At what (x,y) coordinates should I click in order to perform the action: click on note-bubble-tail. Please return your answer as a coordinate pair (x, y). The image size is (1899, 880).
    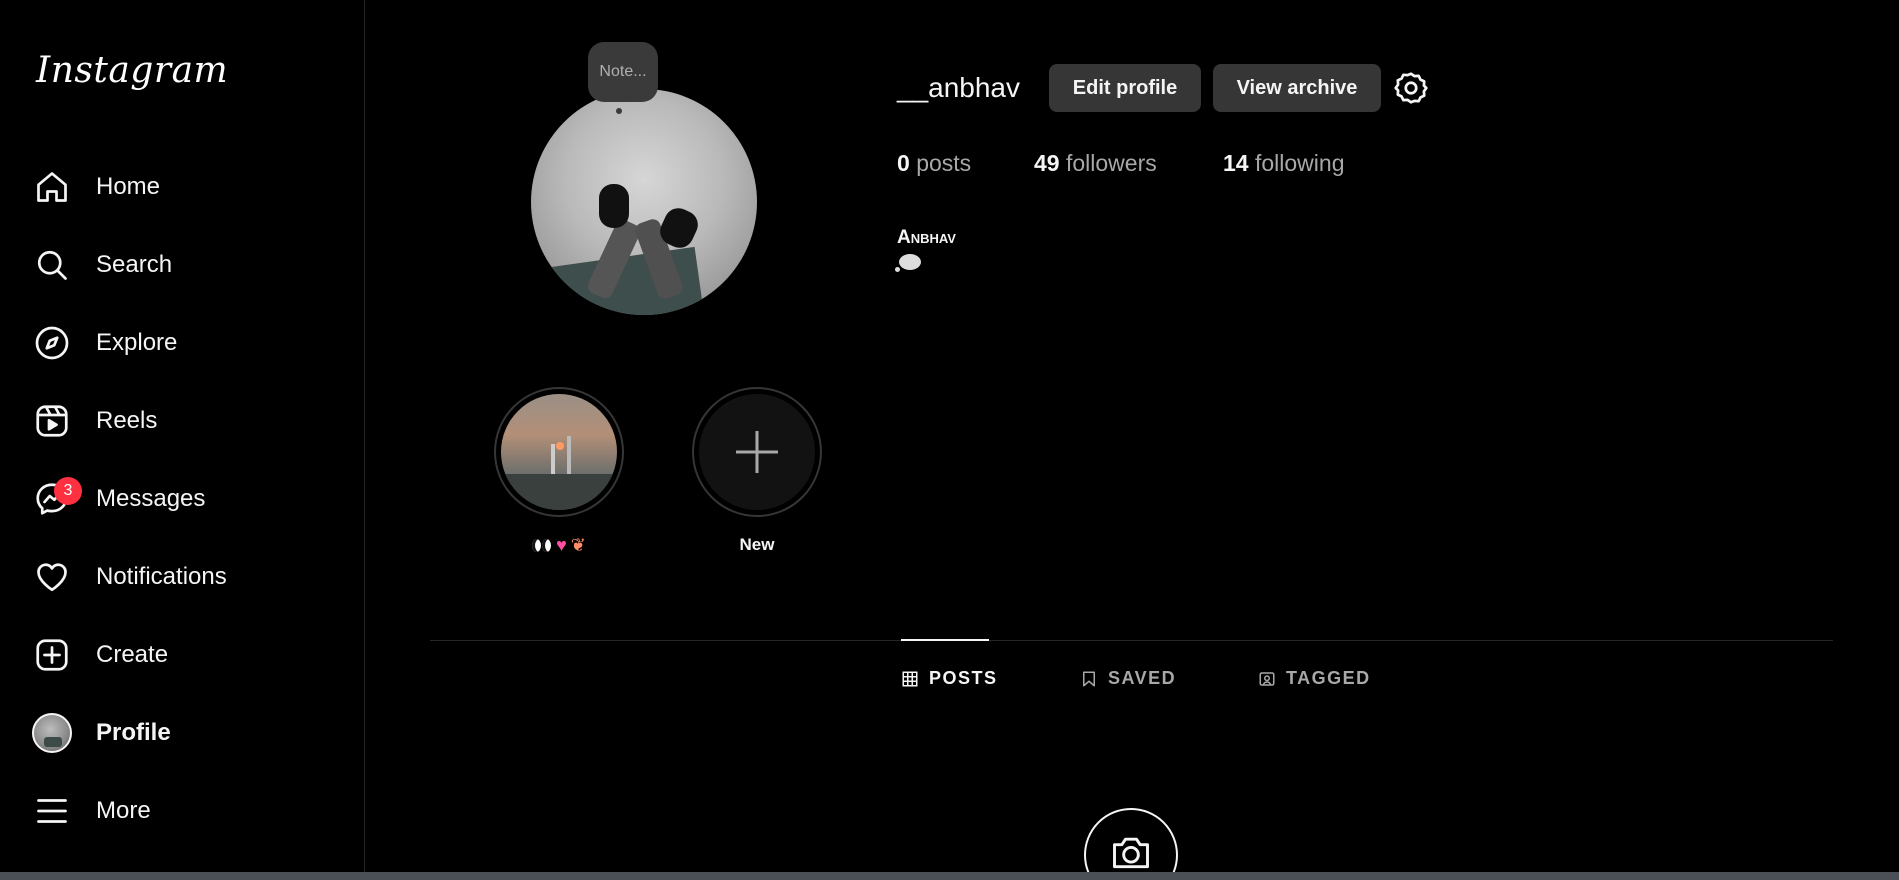
    Looking at the image, I should click on (619, 111).